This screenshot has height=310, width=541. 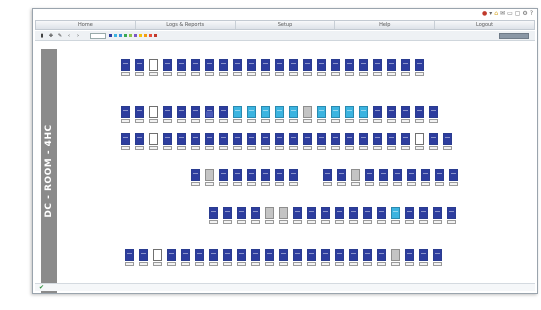 I want to click on room-select, so click(x=514, y=35).